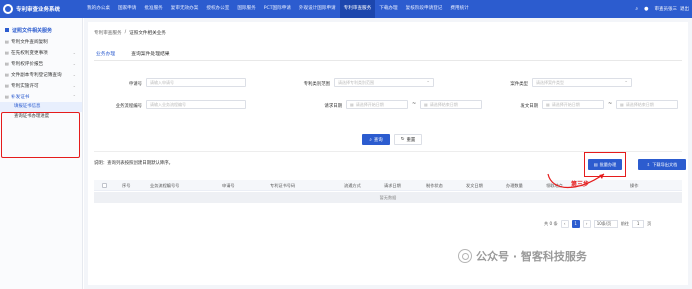  Describe the element at coordinates (41, 96) in the screenshot. I see `sidebar-item-reissue: ▤ 补发证书 ⌃` at that location.